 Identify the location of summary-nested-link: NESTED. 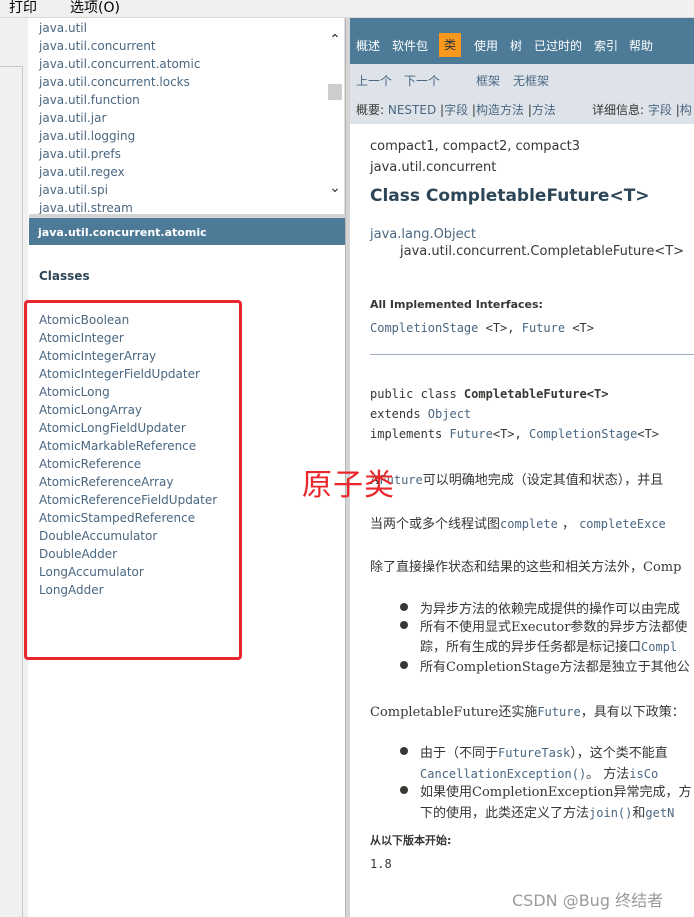
(412, 110).